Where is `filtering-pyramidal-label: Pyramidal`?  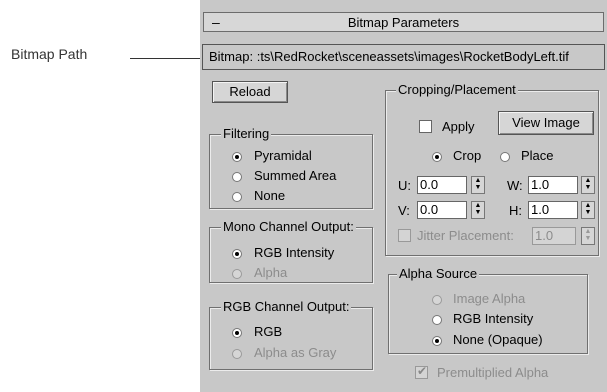 filtering-pyramidal-label: Pyramidal is located at coordinates (283, 155).